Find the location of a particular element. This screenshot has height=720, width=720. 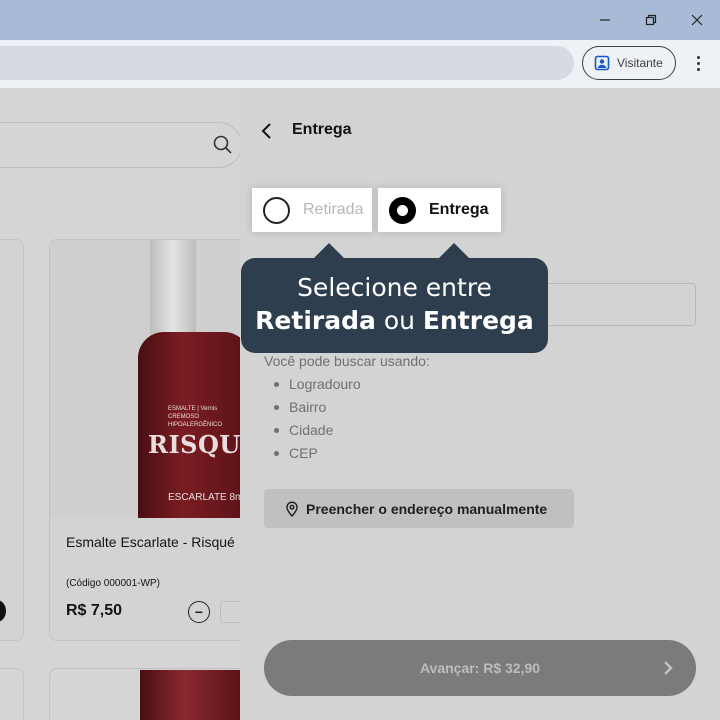

profile-button: Visitante is located at coordinates (629, 63).